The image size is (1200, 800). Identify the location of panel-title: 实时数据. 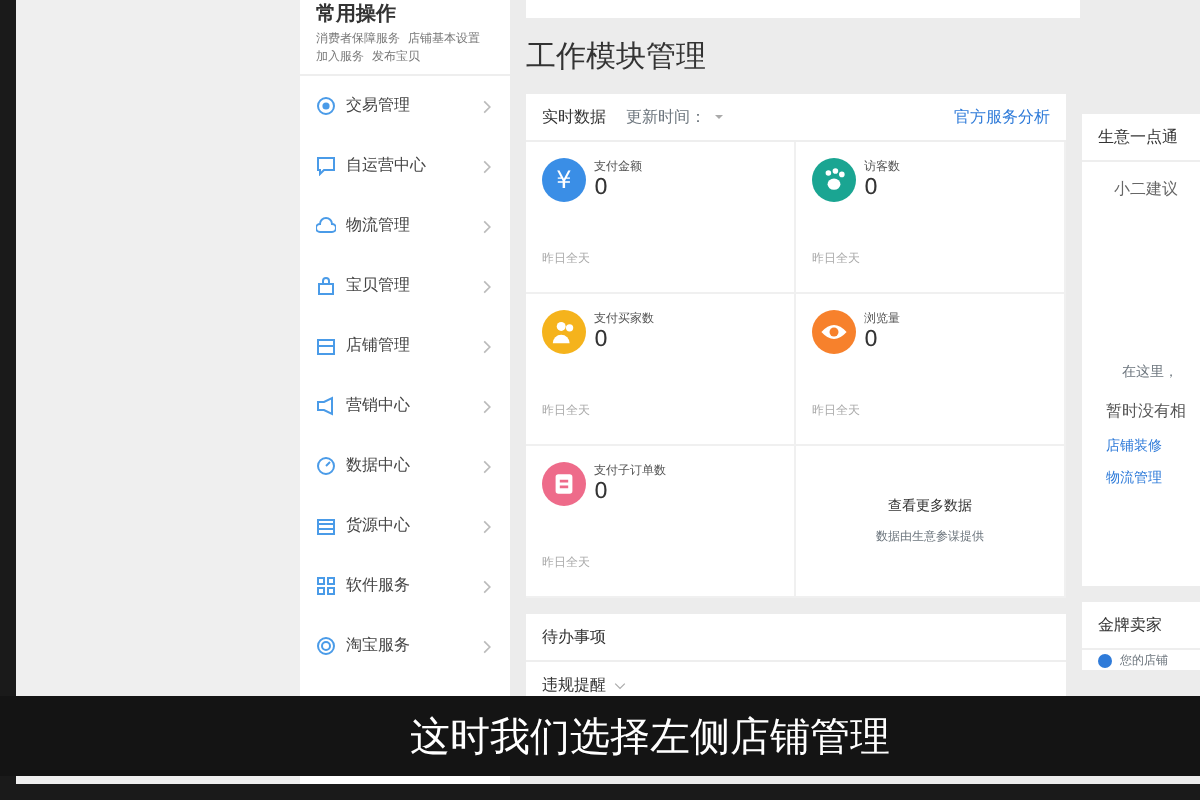
(574, 117).